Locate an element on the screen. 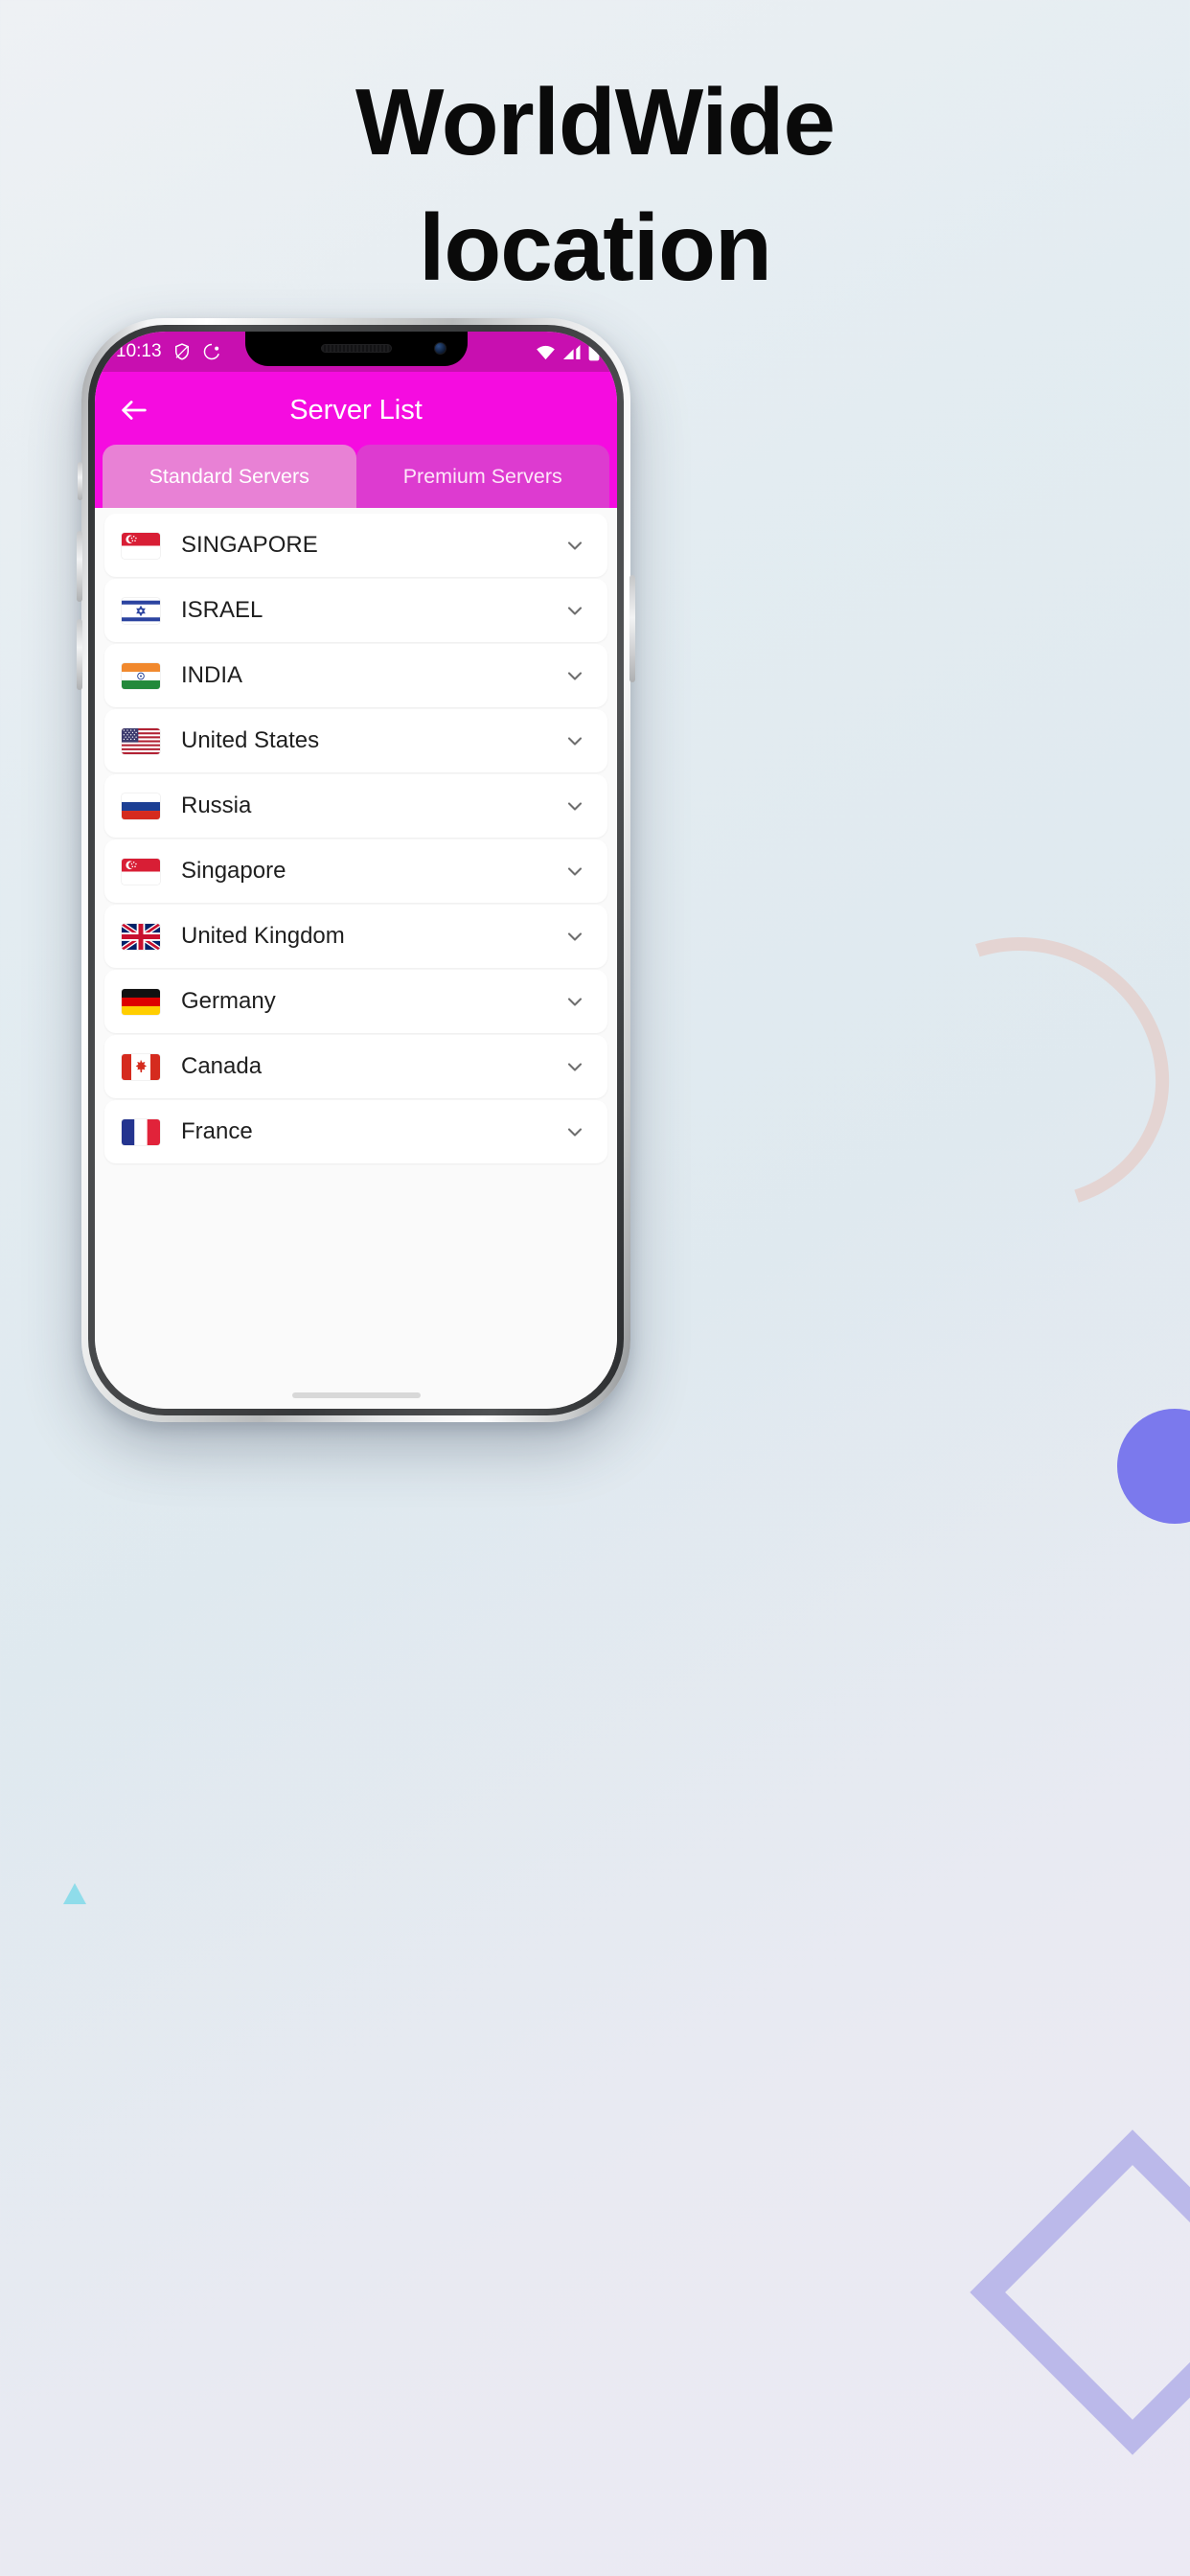  app-bar-row: Server List is located at coordinates (356, 410).